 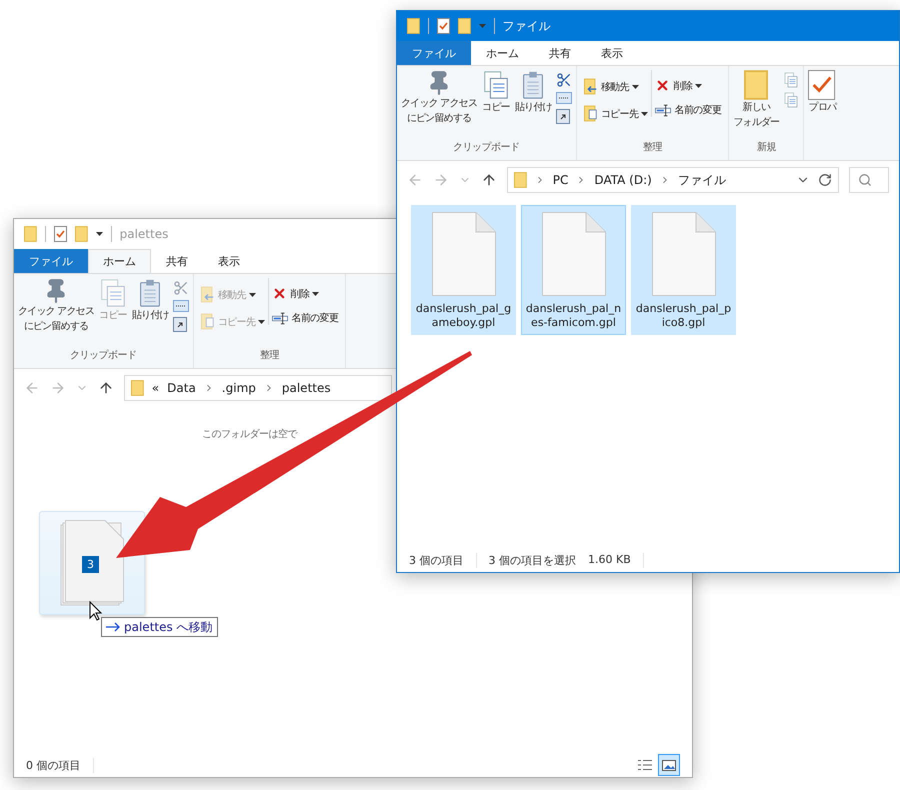 I want to click on large-icons-view-button, so click(x=669, y=765).